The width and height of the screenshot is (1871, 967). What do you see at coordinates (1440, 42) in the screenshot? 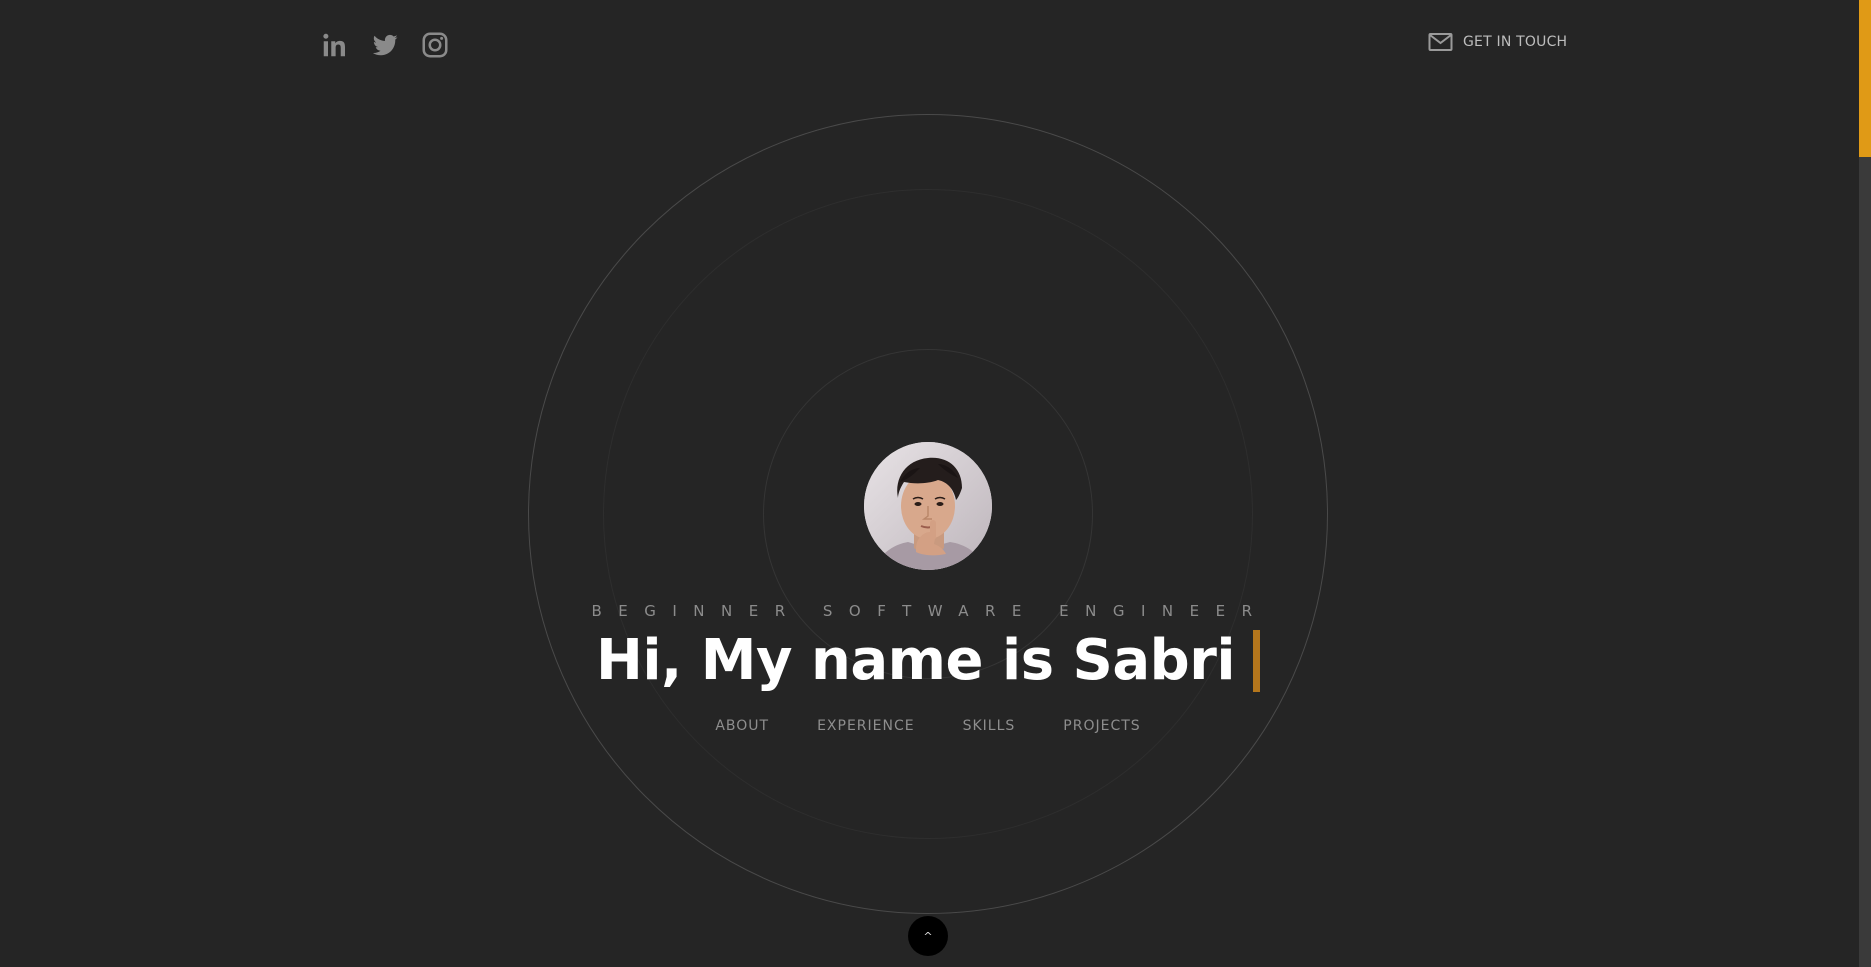
I see `mail-icon` at bounding box center [1440, 42].